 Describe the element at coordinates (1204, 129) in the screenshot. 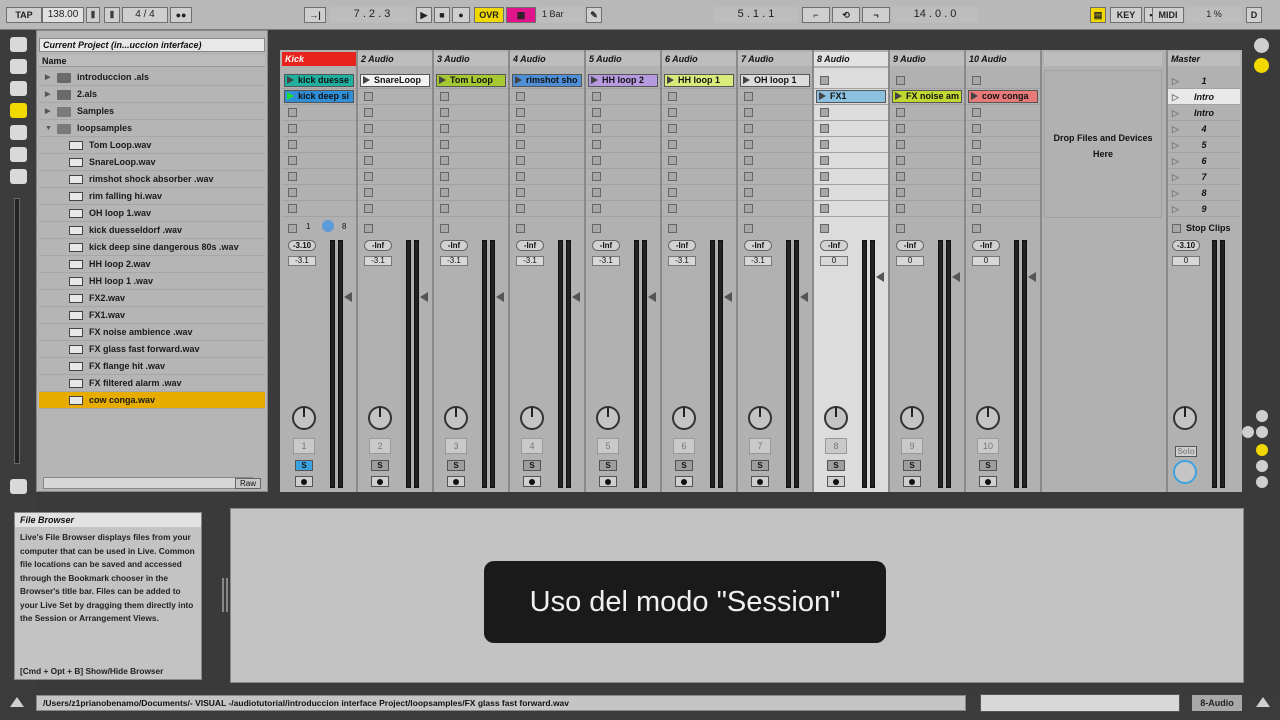

I see `scene-launch: ▷ 4` at that location.